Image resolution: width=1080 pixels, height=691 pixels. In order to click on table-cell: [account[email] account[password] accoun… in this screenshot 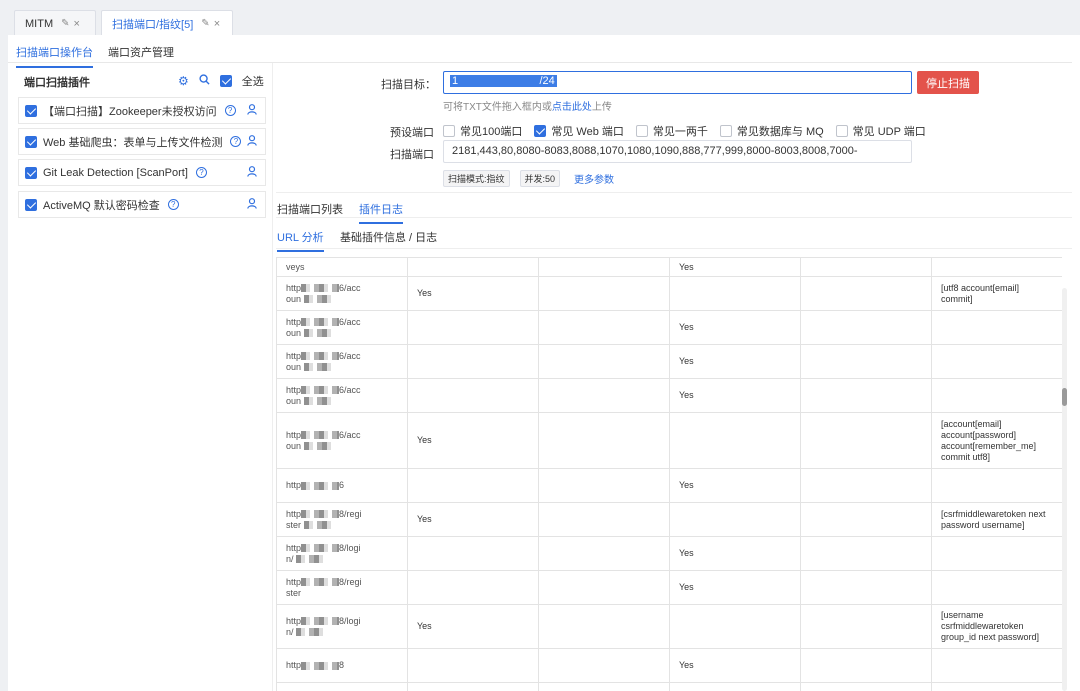, I will do `click(996, 440)`.